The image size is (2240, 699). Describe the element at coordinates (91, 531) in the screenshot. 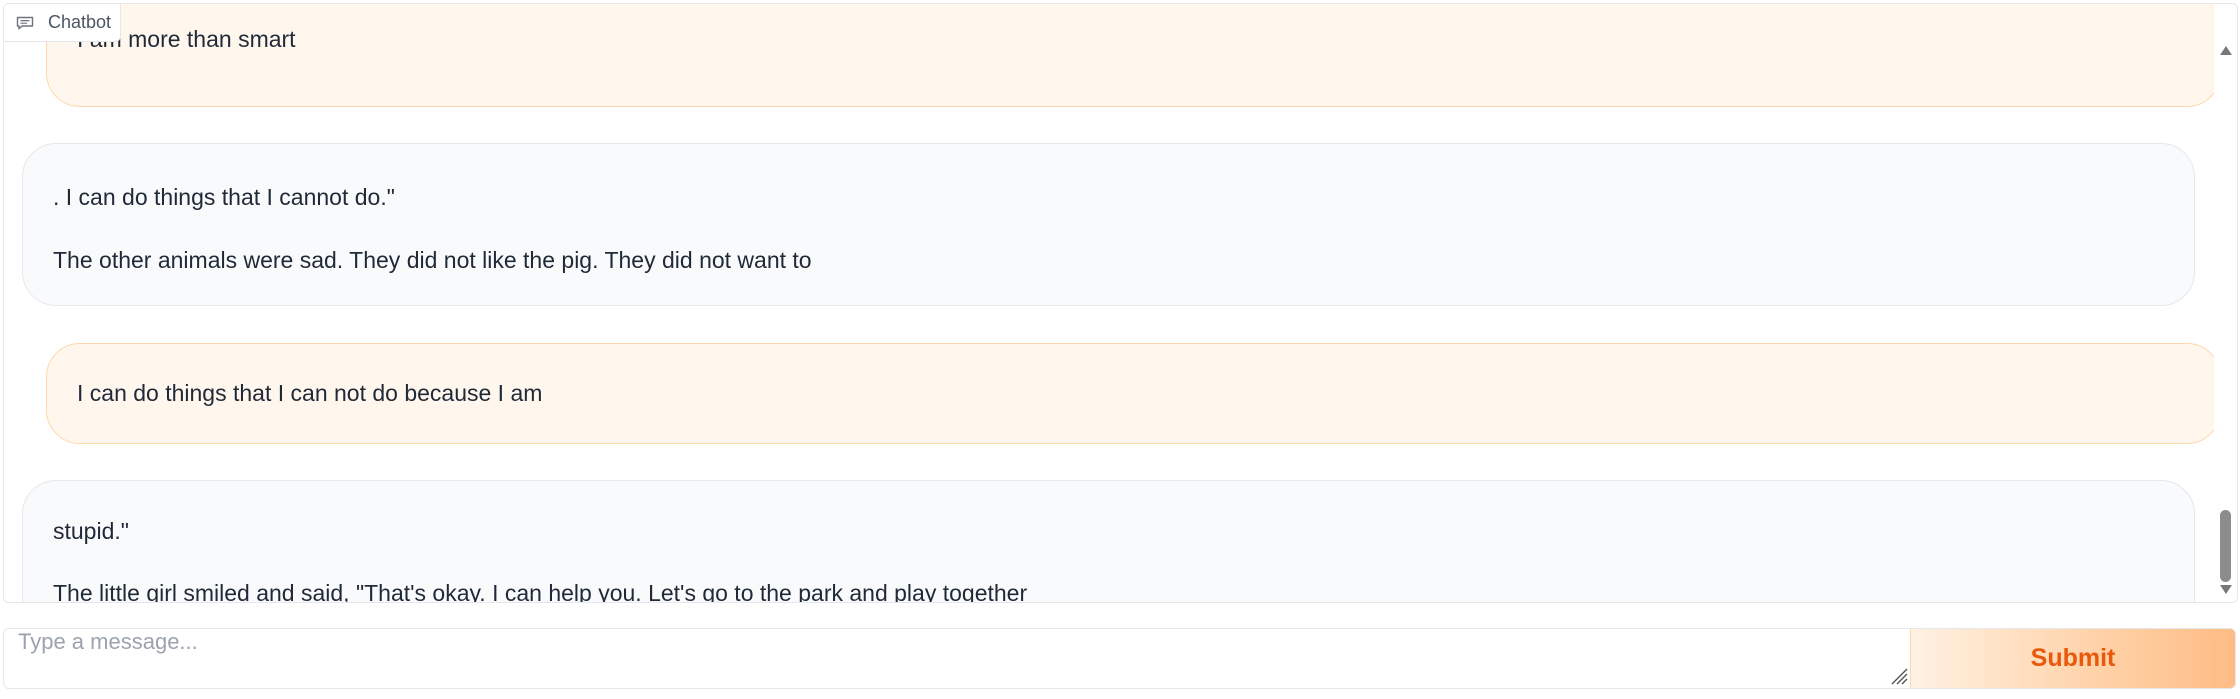

I see `message-text: stupid."` at that location.